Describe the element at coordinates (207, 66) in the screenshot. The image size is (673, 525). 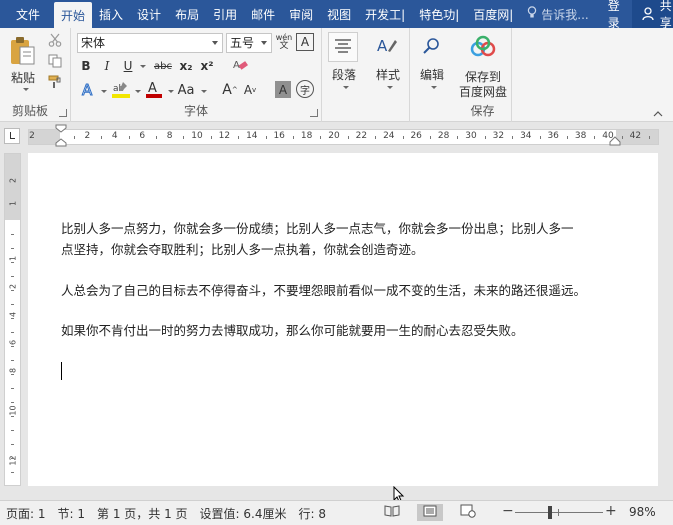
I see `superscript-button: x²` at that location.